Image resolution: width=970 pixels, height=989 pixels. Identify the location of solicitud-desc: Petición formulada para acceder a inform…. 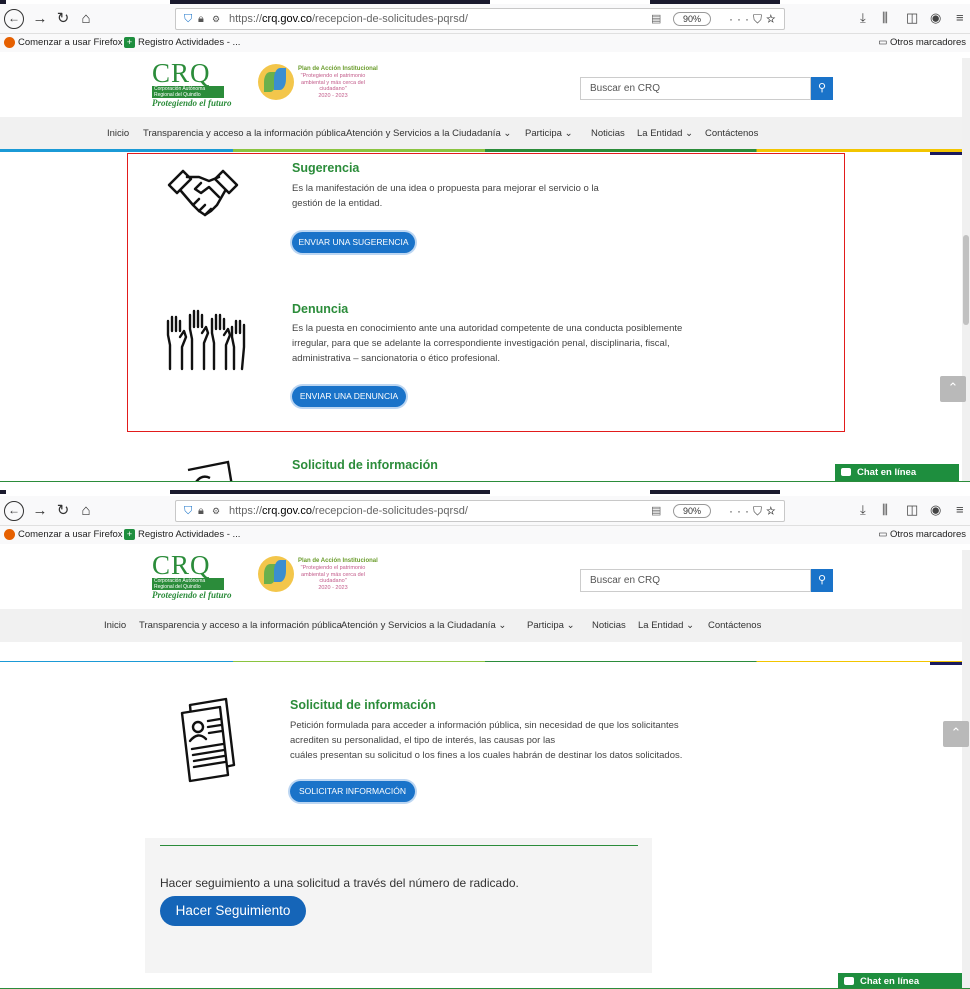
(500, 740).